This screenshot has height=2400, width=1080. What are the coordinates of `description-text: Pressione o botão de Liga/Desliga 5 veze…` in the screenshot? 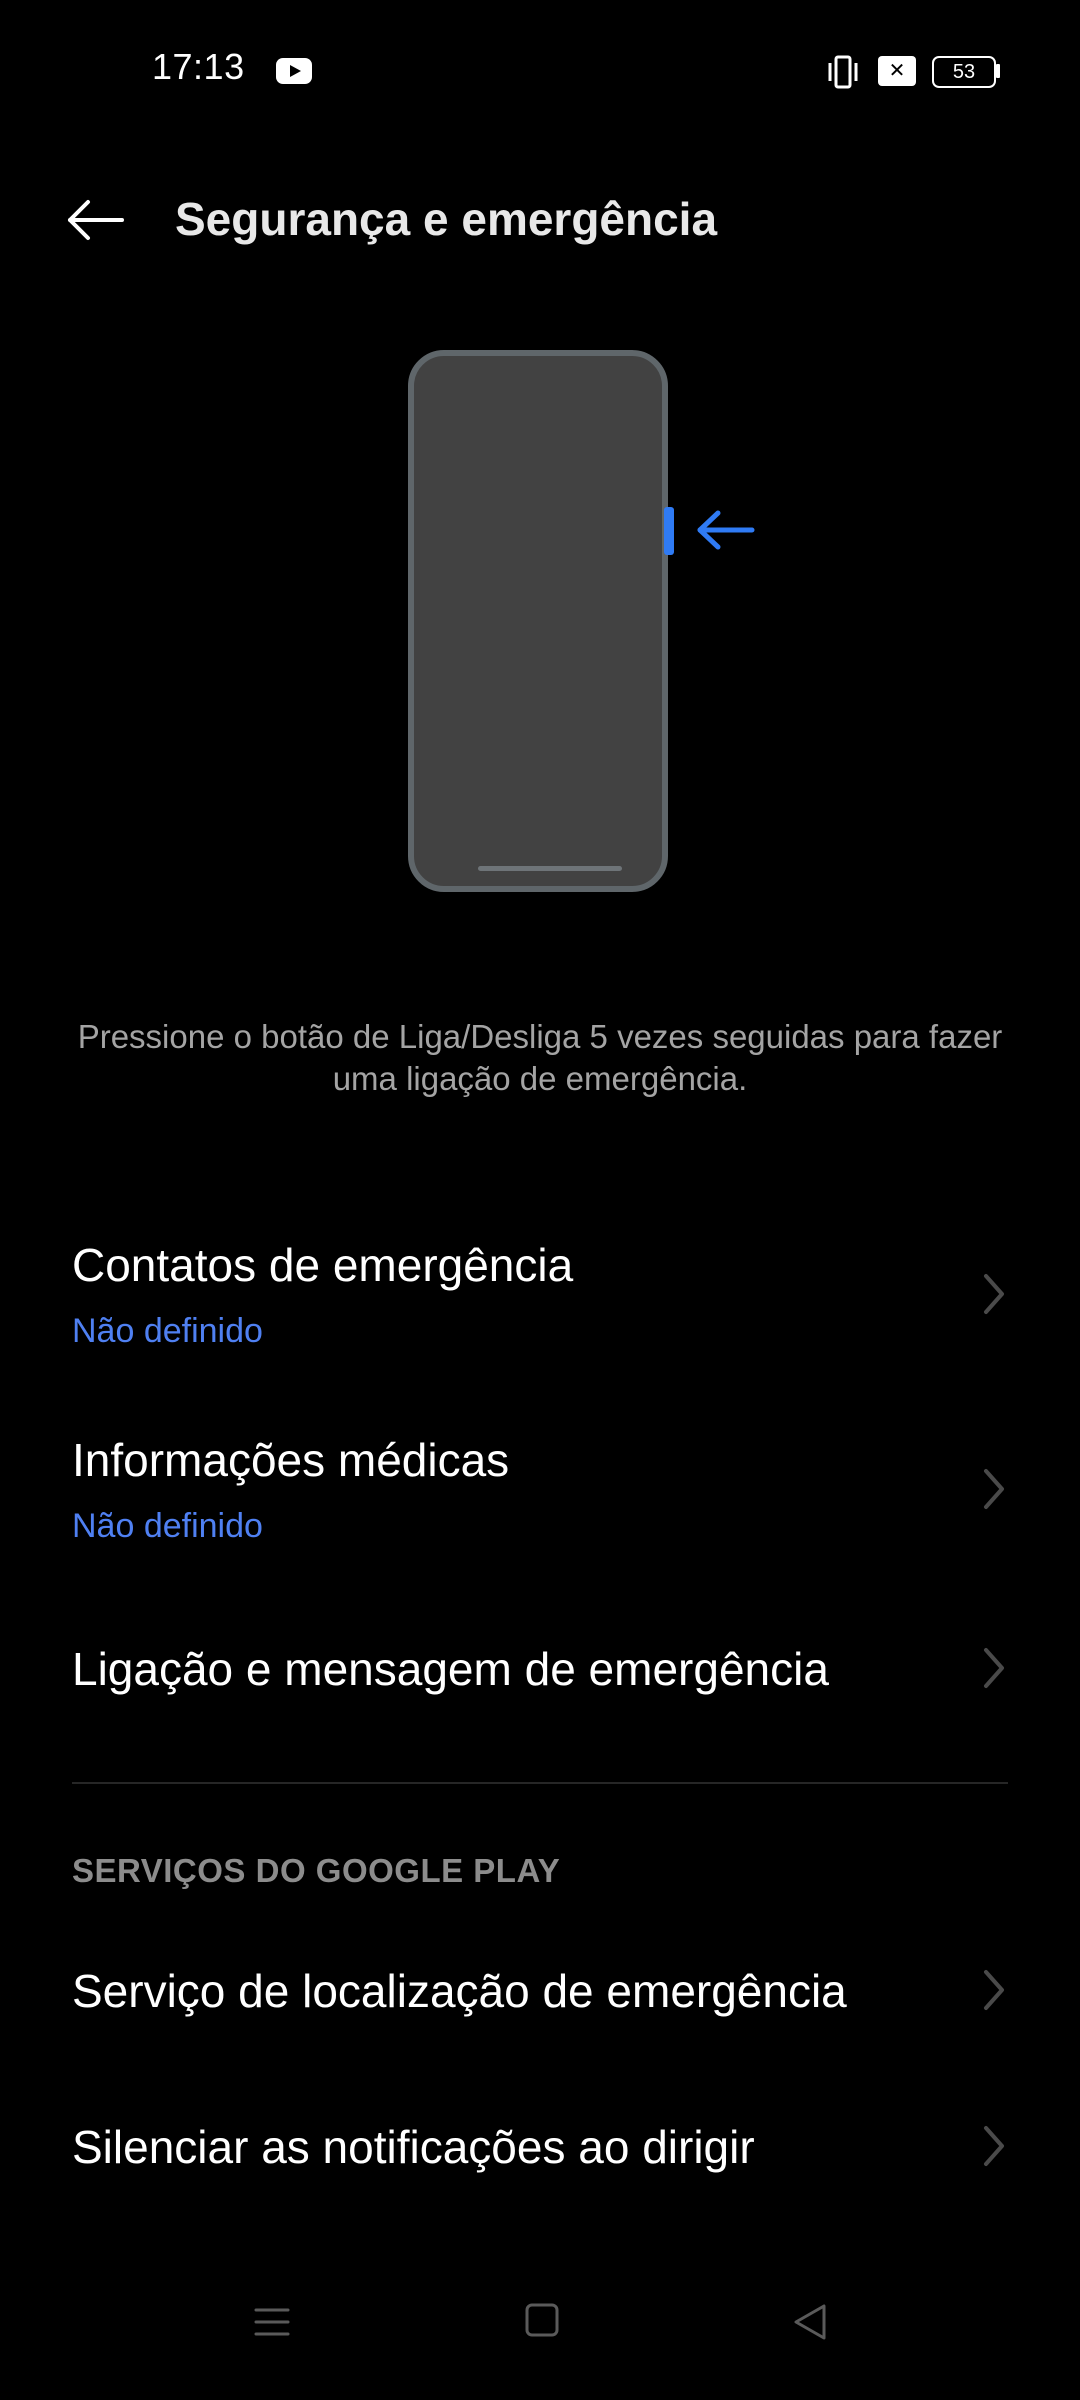 It's located at (540, 1057).